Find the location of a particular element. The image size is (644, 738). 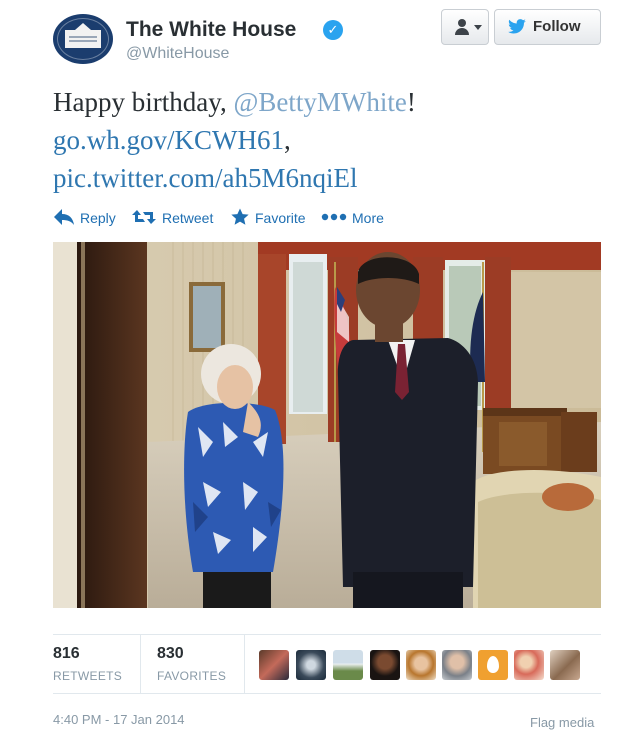

follow-button: Follow is located at coordinates (547, 27).